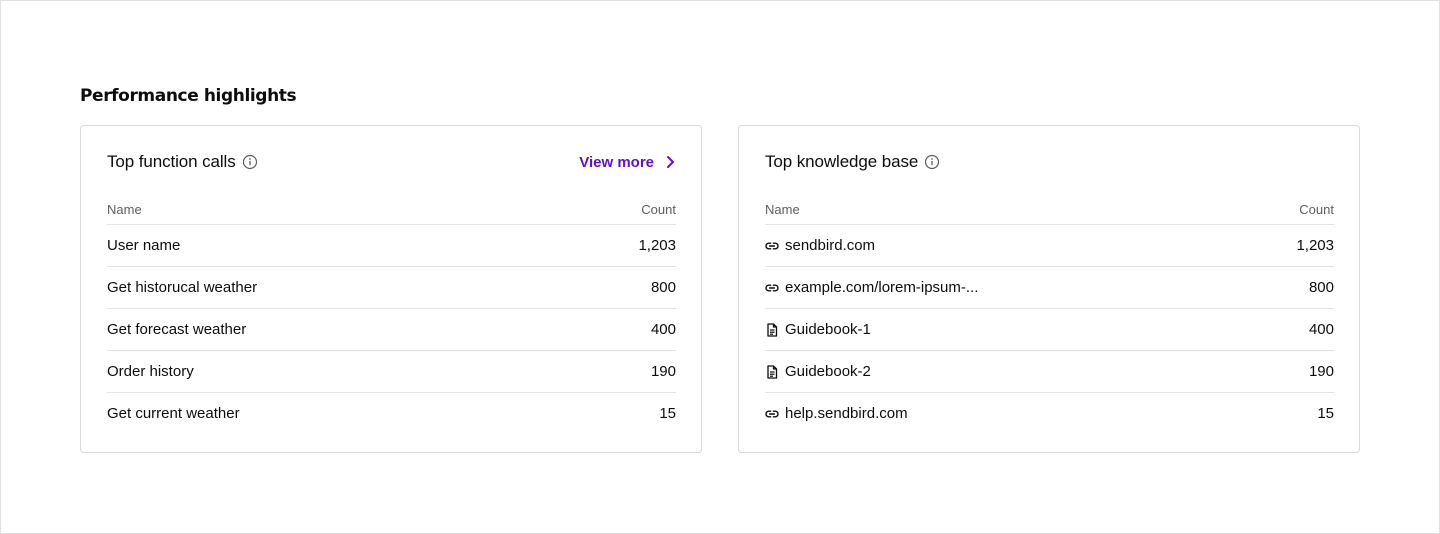  I want to click on row-name: Guidebook-2, so click(828, 371).